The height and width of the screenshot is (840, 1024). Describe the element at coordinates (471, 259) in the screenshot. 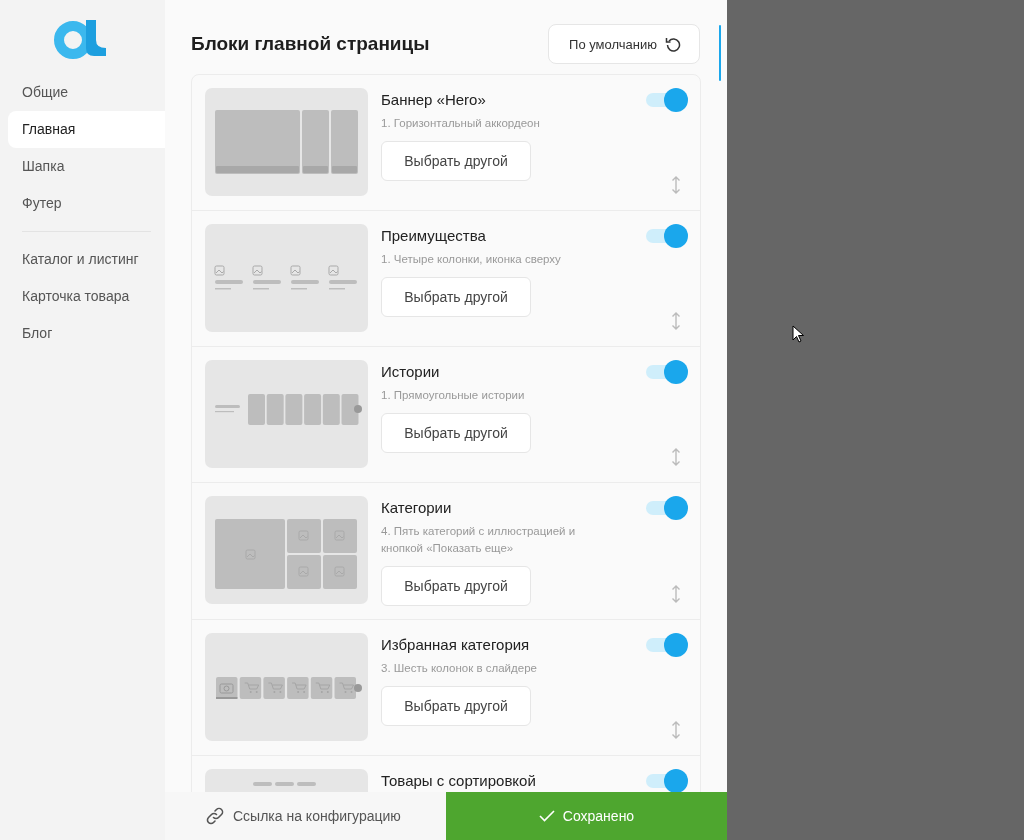

I see `block-subtitle: 1. Четыре колонки, иконка сверху` at that location.